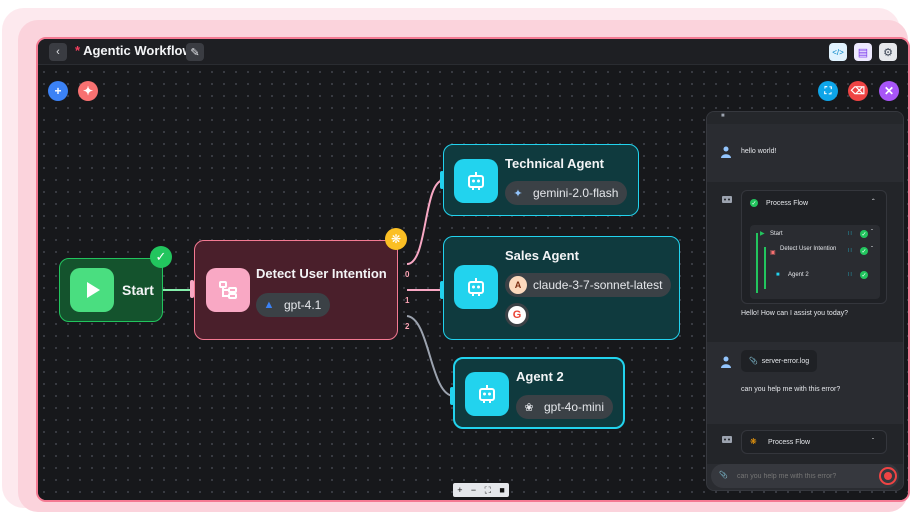 The width and height of the screenshot is (911, 514). What do you see at coordinates (765, 268) in the screenshot?
I see `progress-line-nested` at bounding box center [765, 268].